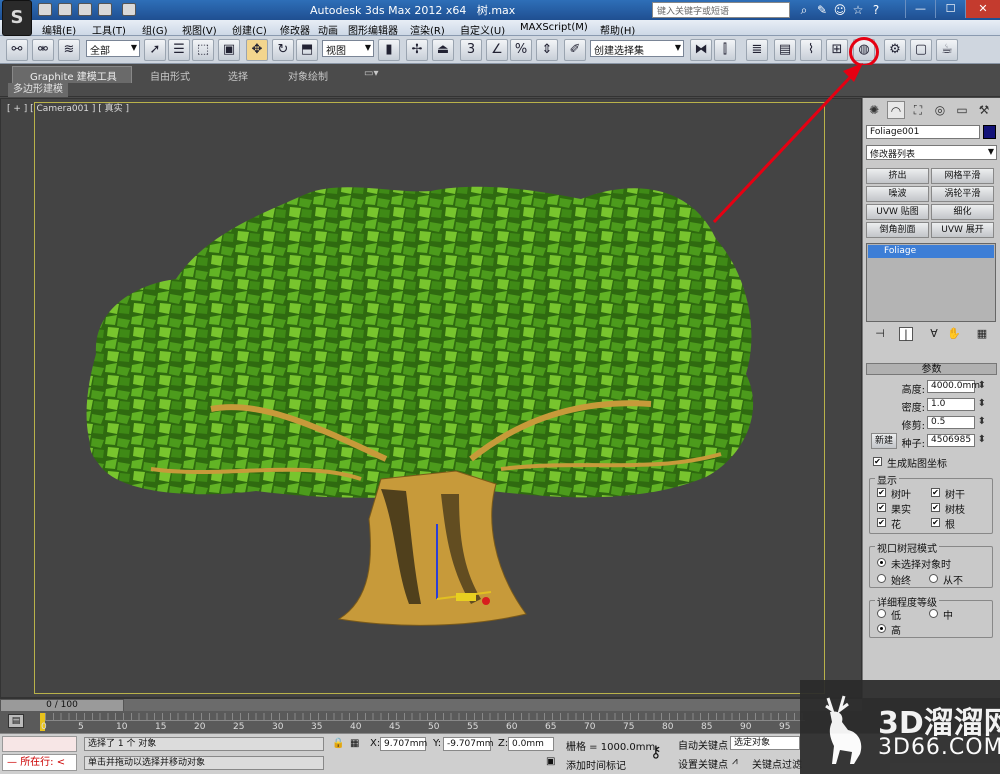  What do you see at coordinates (934, 334) in the screenshot?
I see `make-unique-icon: ∀` at bounding box center [934, 334].